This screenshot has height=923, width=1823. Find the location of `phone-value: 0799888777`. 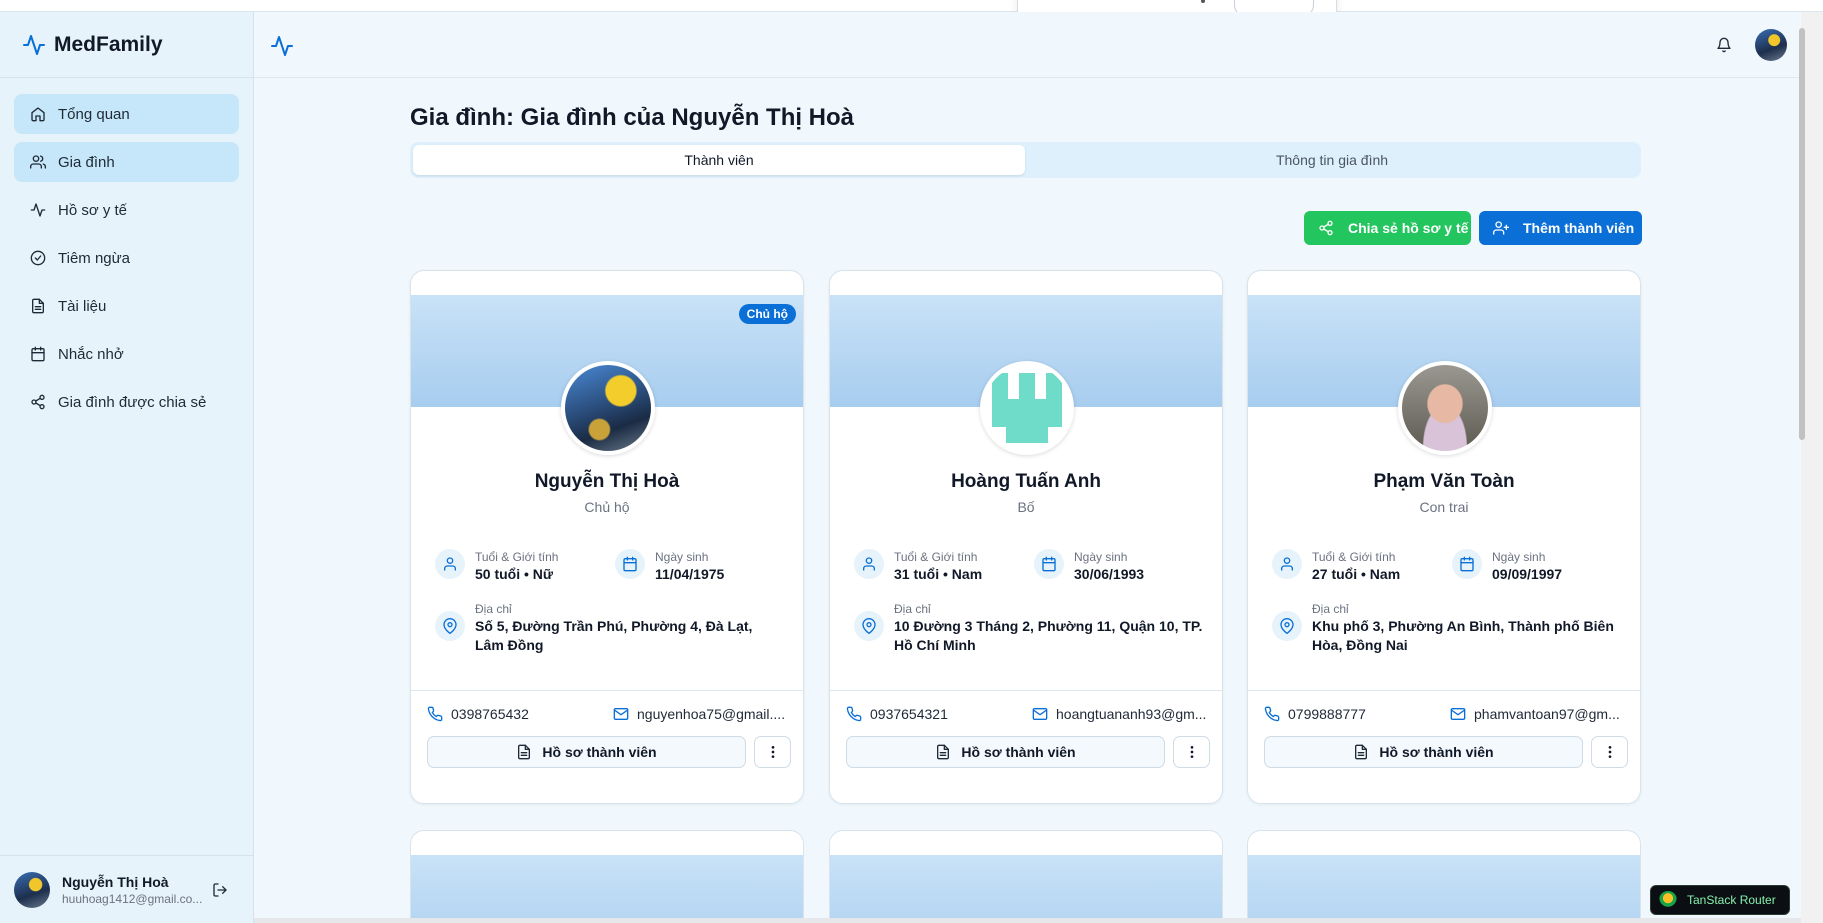

phone-value: 0799888777 is located at coordinates (1327, 714).